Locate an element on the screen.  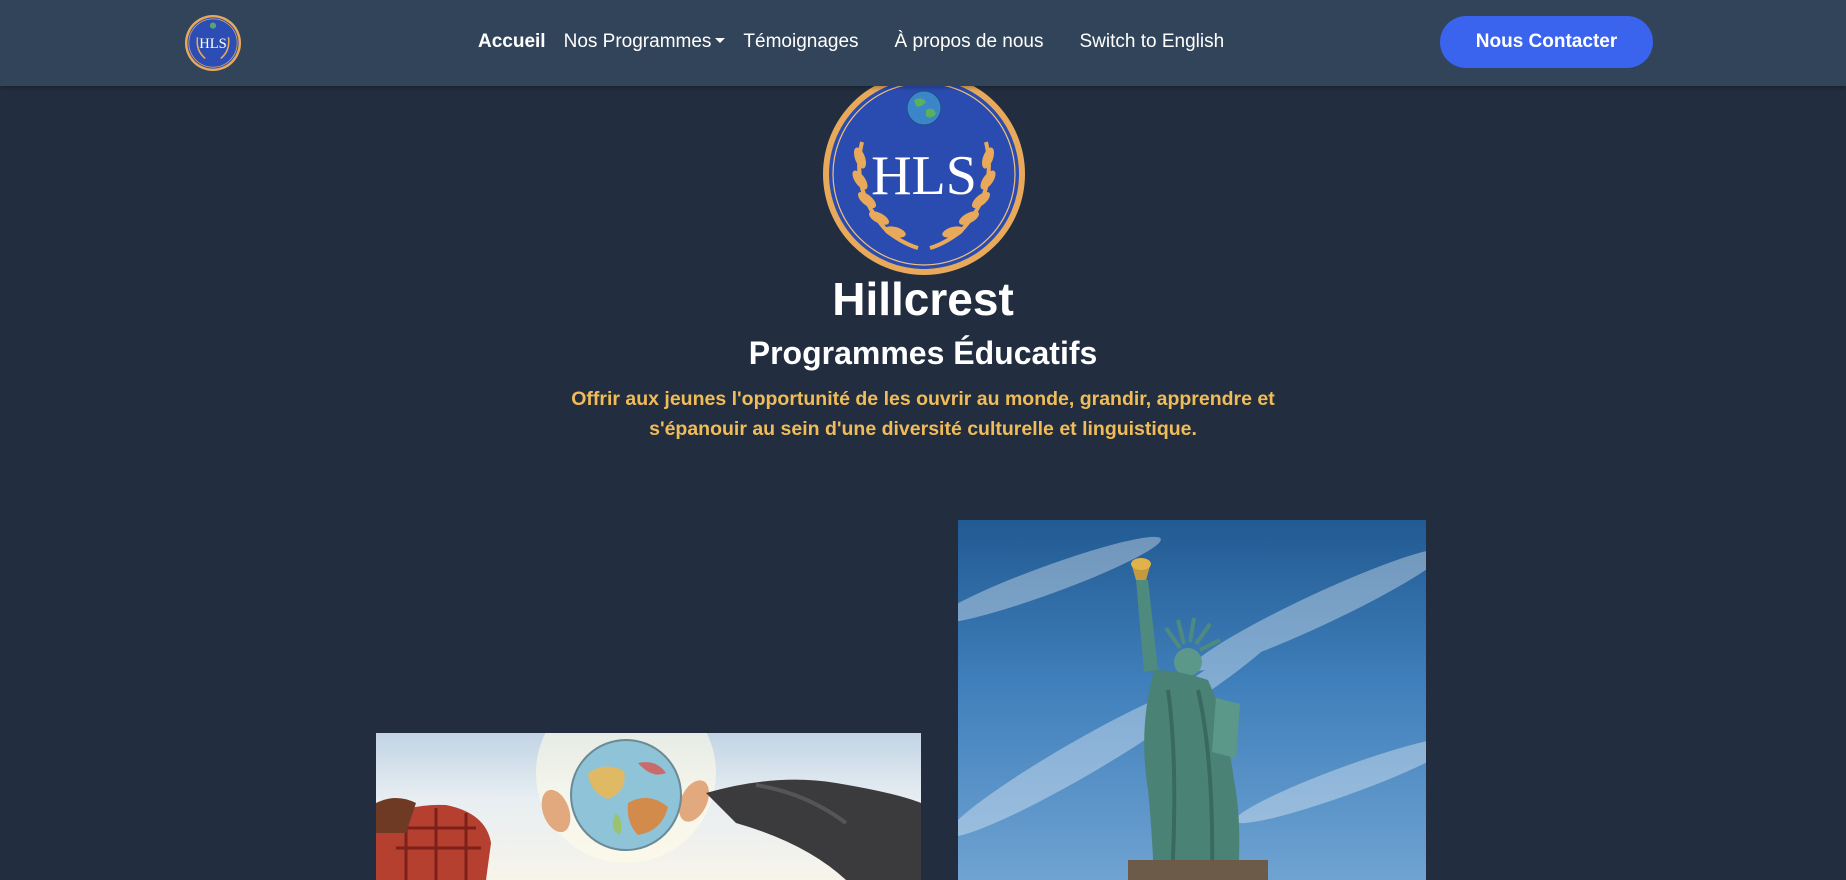
hls-logo-icon: HLS is located at coordinates (213, 43).